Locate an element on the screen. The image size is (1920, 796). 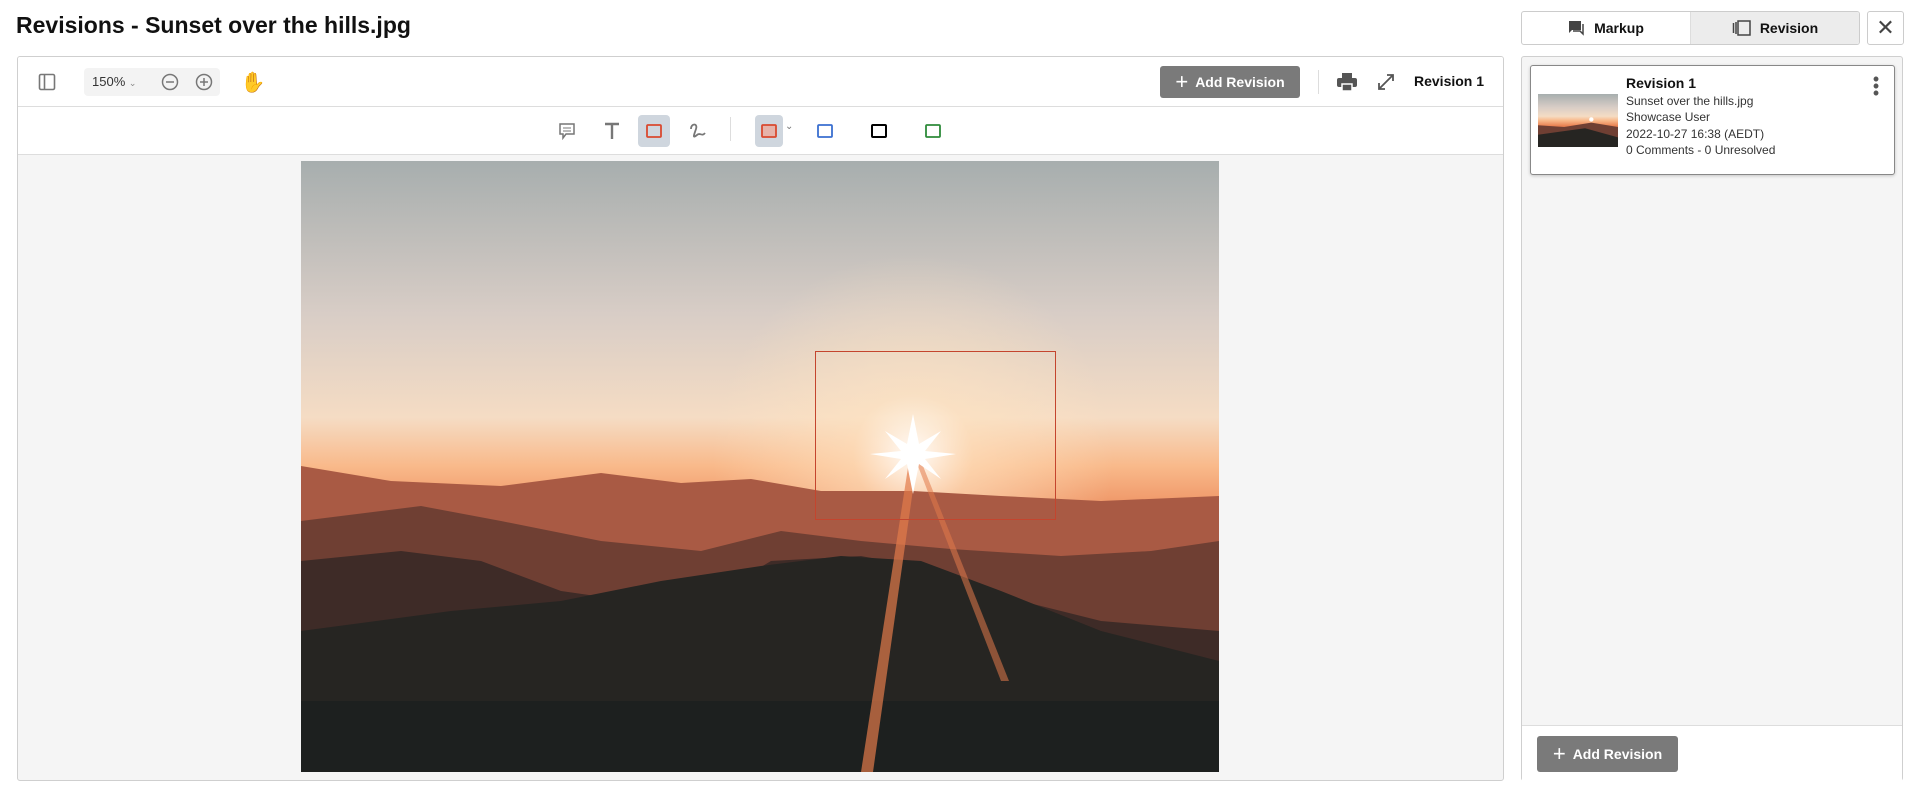
zoom-select: 150% ⌄ is located at coordinates (114, 81).